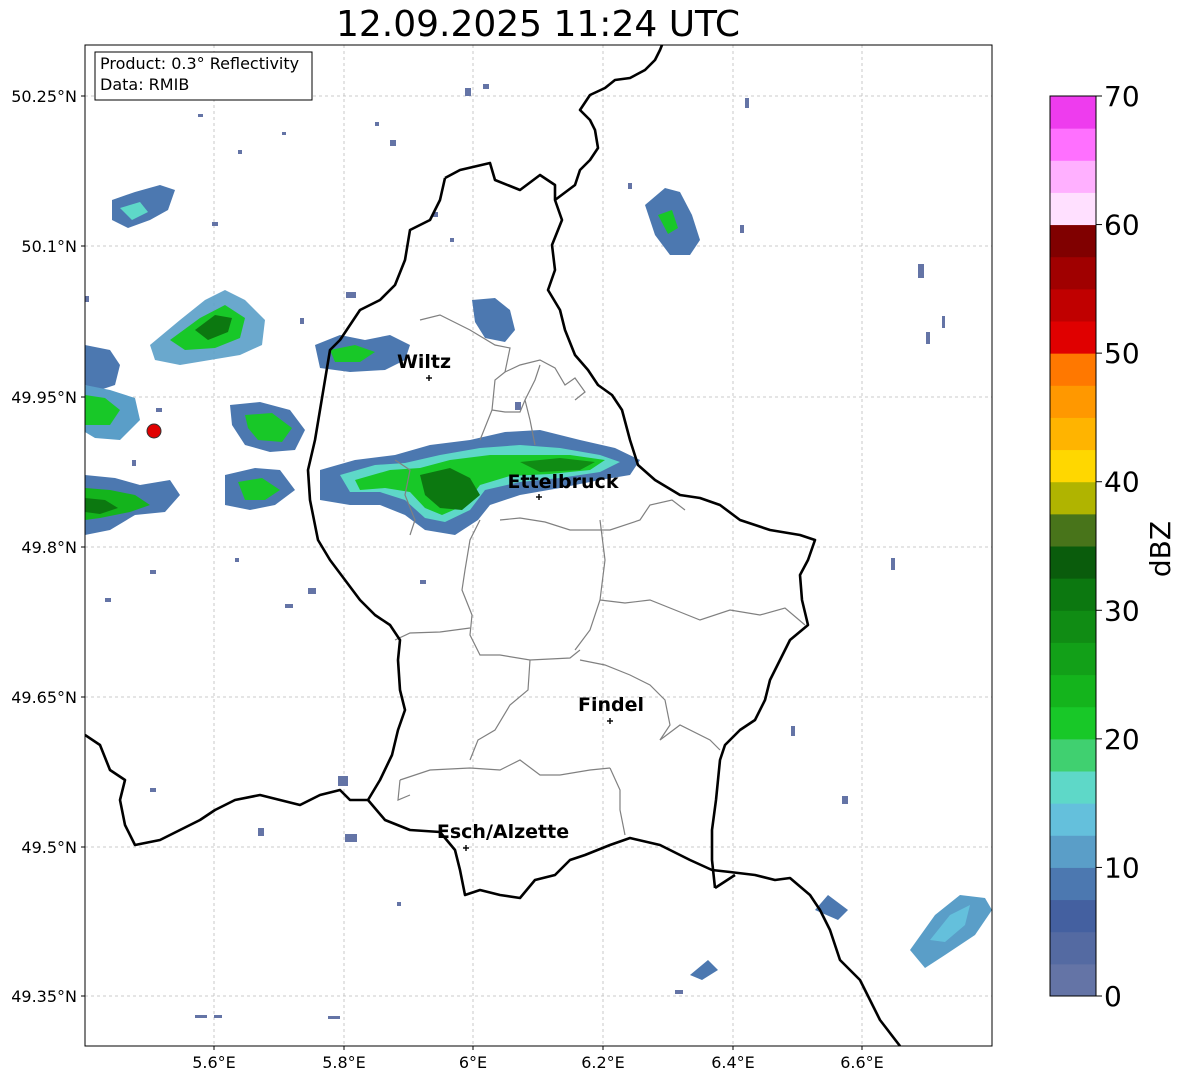  I want to click on colorbar-tick-label: 60, so click(1122, 225).